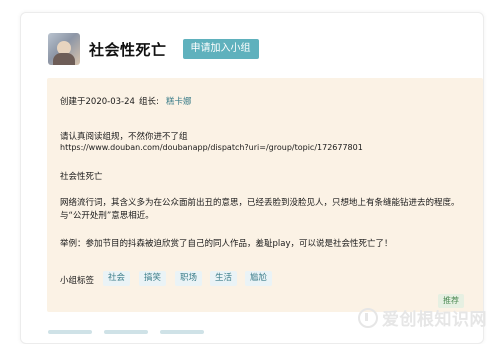  I want to click on group-header: 社会性死亡 申请加入小组, so click(153, 49).